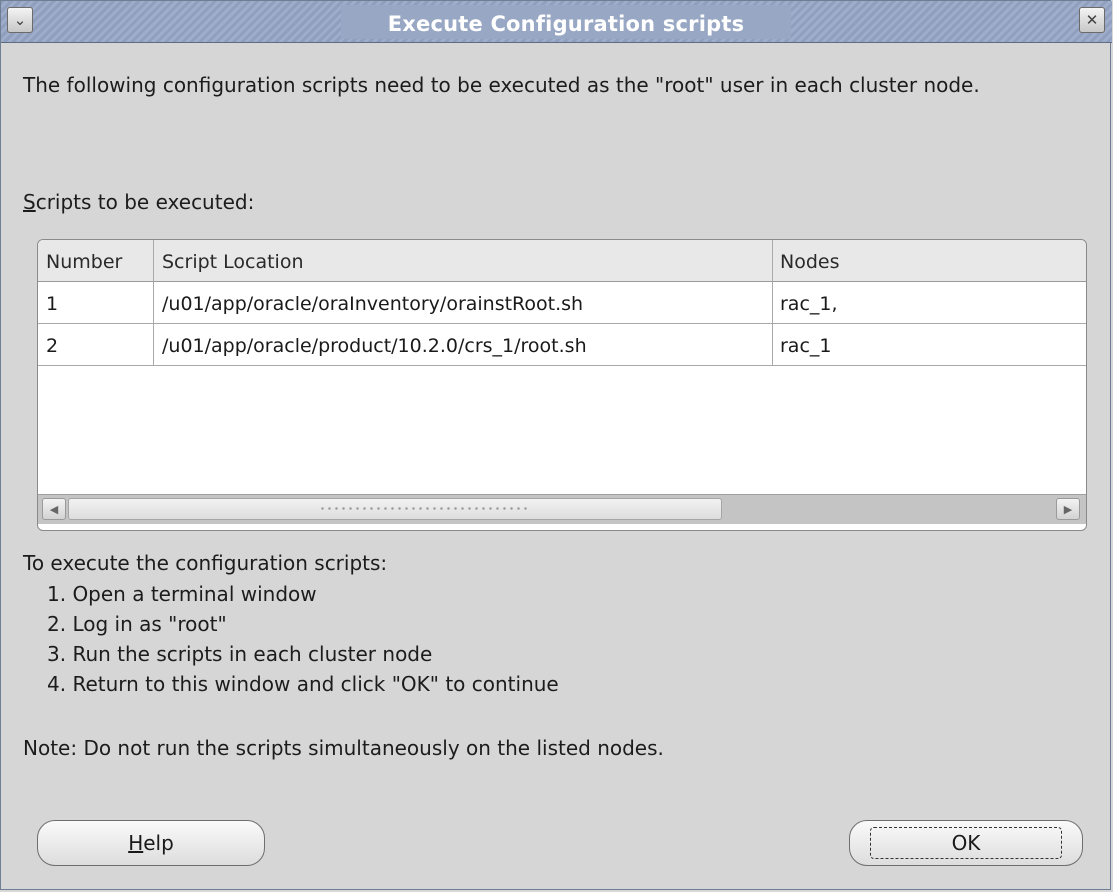 This screenshot has width=1113, height=892. What do you see at coordinates (96, 262) in the screenshot?
I see `column-header-number: Number` at bounding box center [96, 262].